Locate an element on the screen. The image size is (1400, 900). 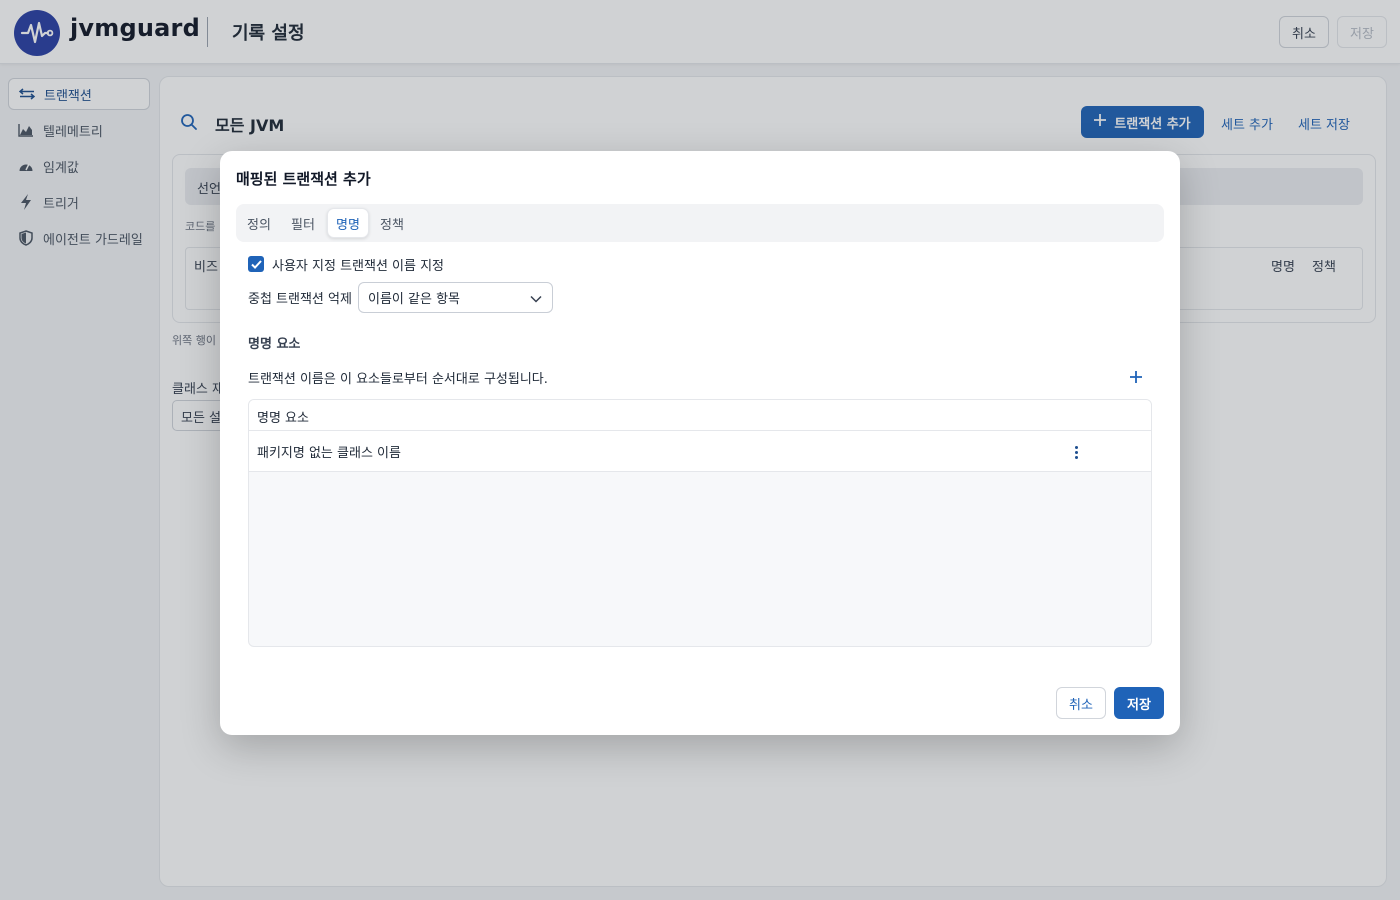
suppress-nested-select: 이름이 같은 항목 is located at coordinates (455, 297).